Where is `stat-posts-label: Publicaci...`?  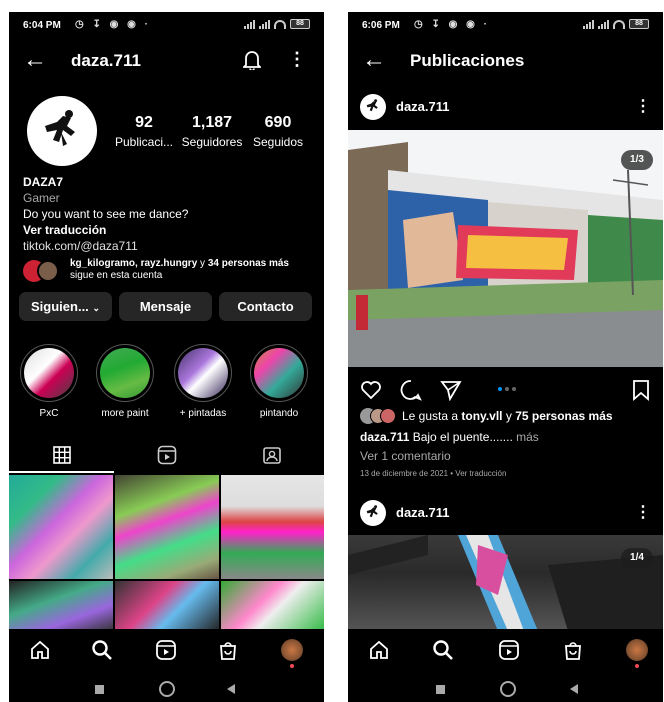 stat-posts-label: Publicaci... is located at coordinates (144, 142).